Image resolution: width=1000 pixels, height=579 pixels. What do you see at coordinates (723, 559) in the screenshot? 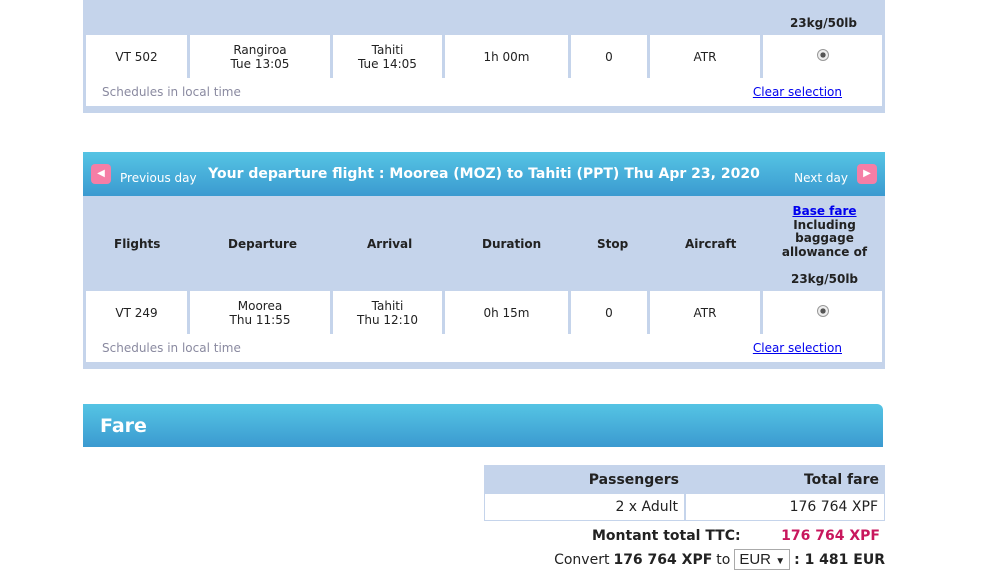
I see `convert-to: to` at bounding box center [723, 559].